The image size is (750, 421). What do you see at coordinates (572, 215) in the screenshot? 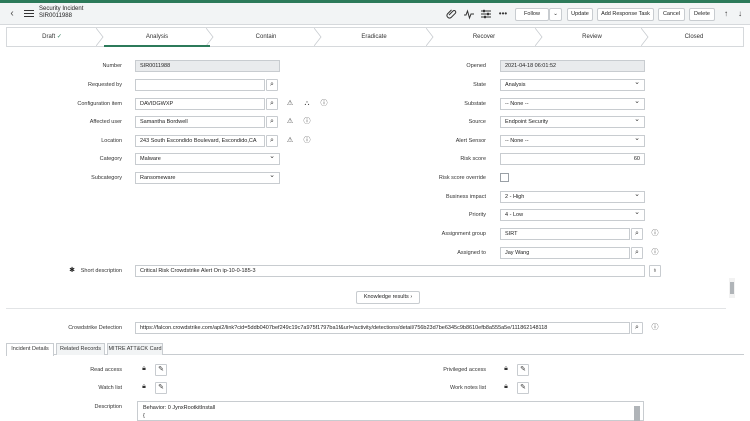
I see `priority-select: 4 - Low` at bounding box center [572, 215].